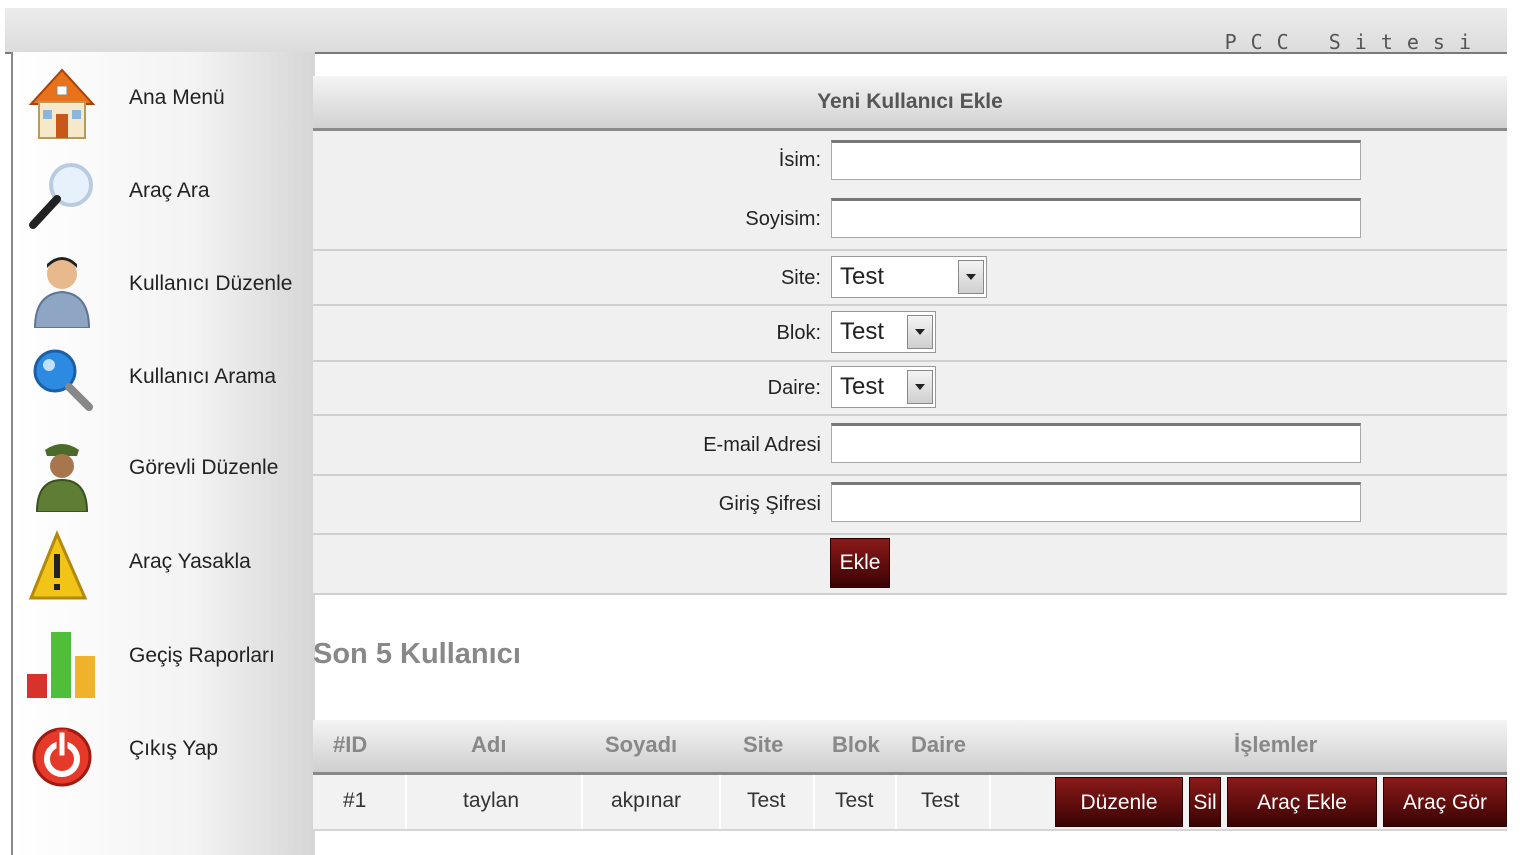 The width and height of the screenshot is (1520, 855). What do you see at coordinates (862, 276) in the screenshot?
I see `site-select-value: Test` at bounding box center [862, 276].